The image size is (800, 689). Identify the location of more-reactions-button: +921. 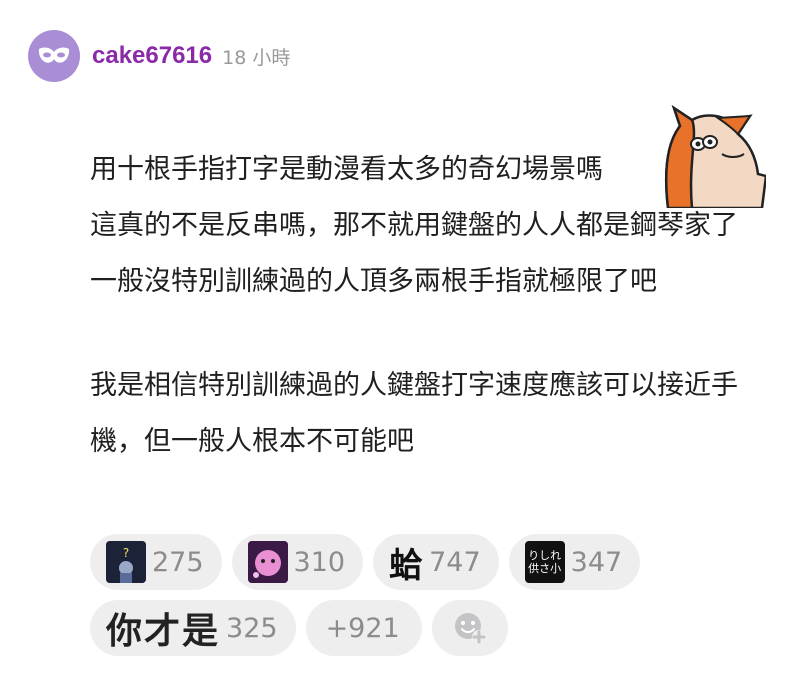
(363, 628).